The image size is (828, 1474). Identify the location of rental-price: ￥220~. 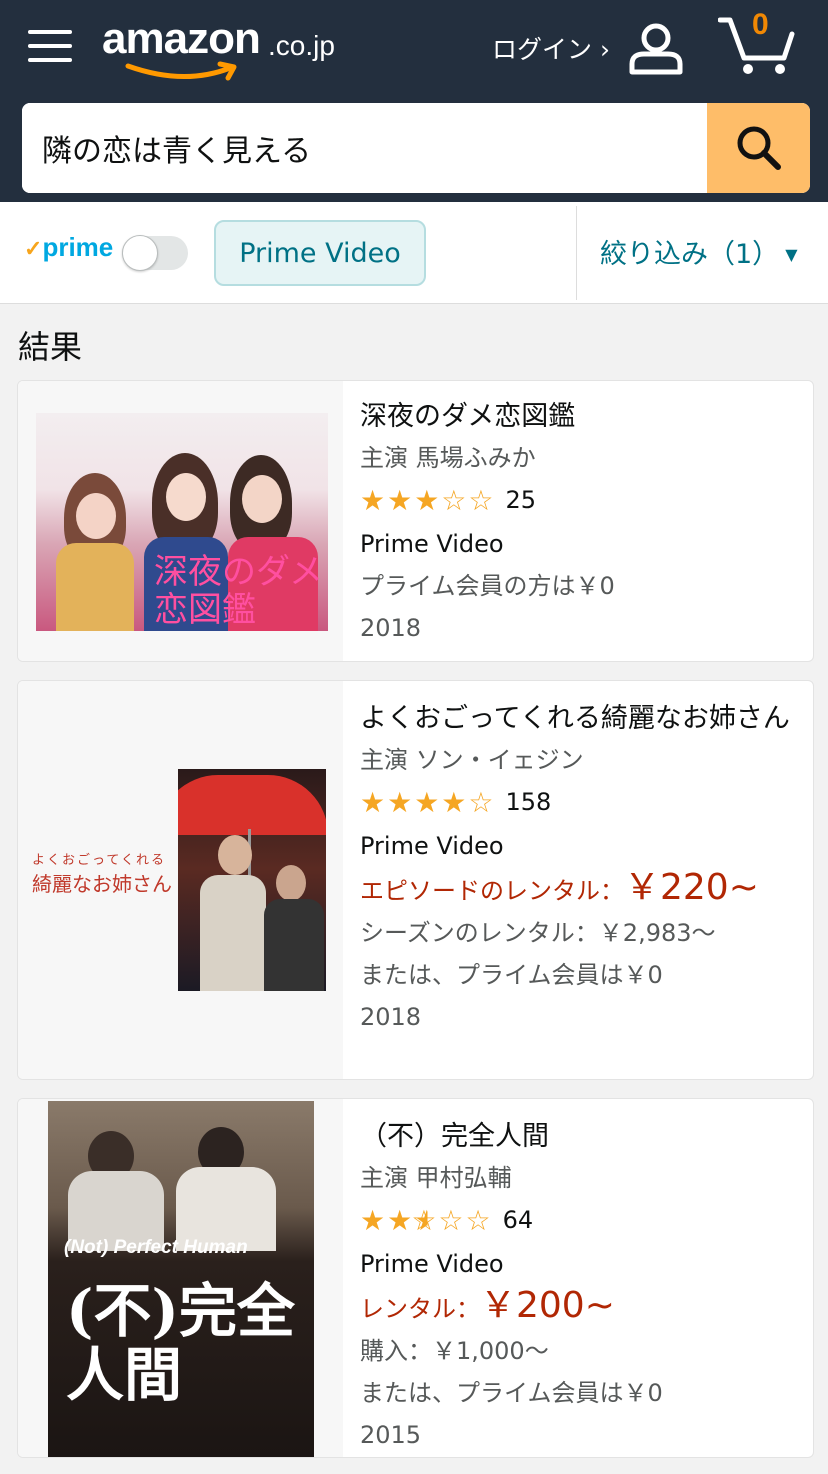
(691, 887).